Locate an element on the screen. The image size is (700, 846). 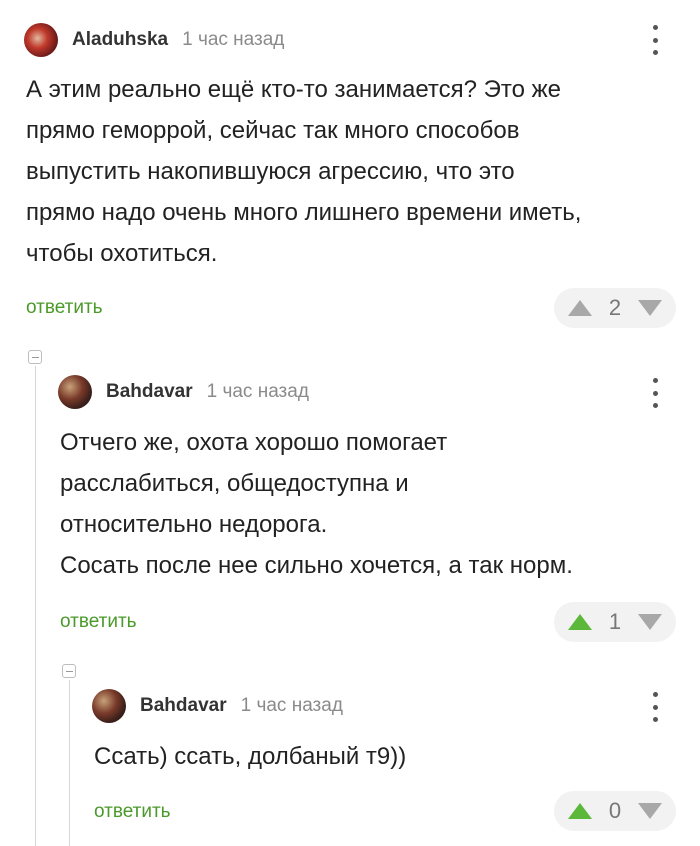
comment-header: Aladuhska 1 час назад is located at coordinates (154, 40).